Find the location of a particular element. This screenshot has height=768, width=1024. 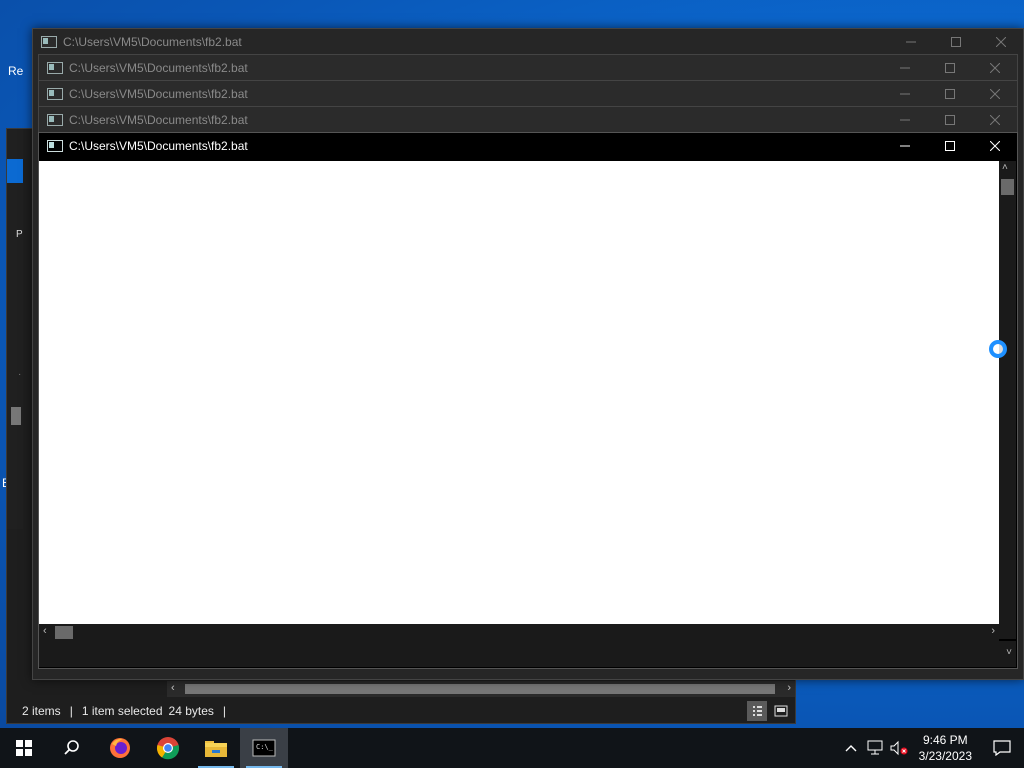

svg-text: C:\_ is located at coordinates (265, 747).